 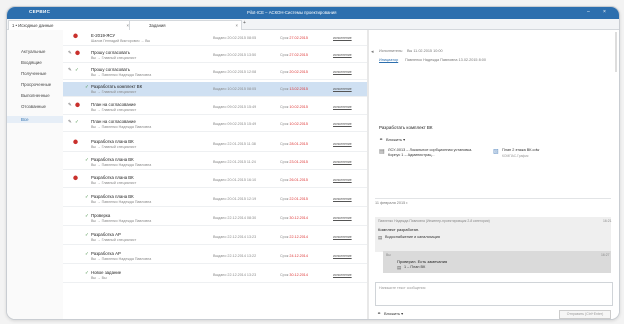 What do you see at coordinates (294, 237) in the screenshot?
I see `task-due: Срок 22.12.2014` at bounding box center [294, 237].